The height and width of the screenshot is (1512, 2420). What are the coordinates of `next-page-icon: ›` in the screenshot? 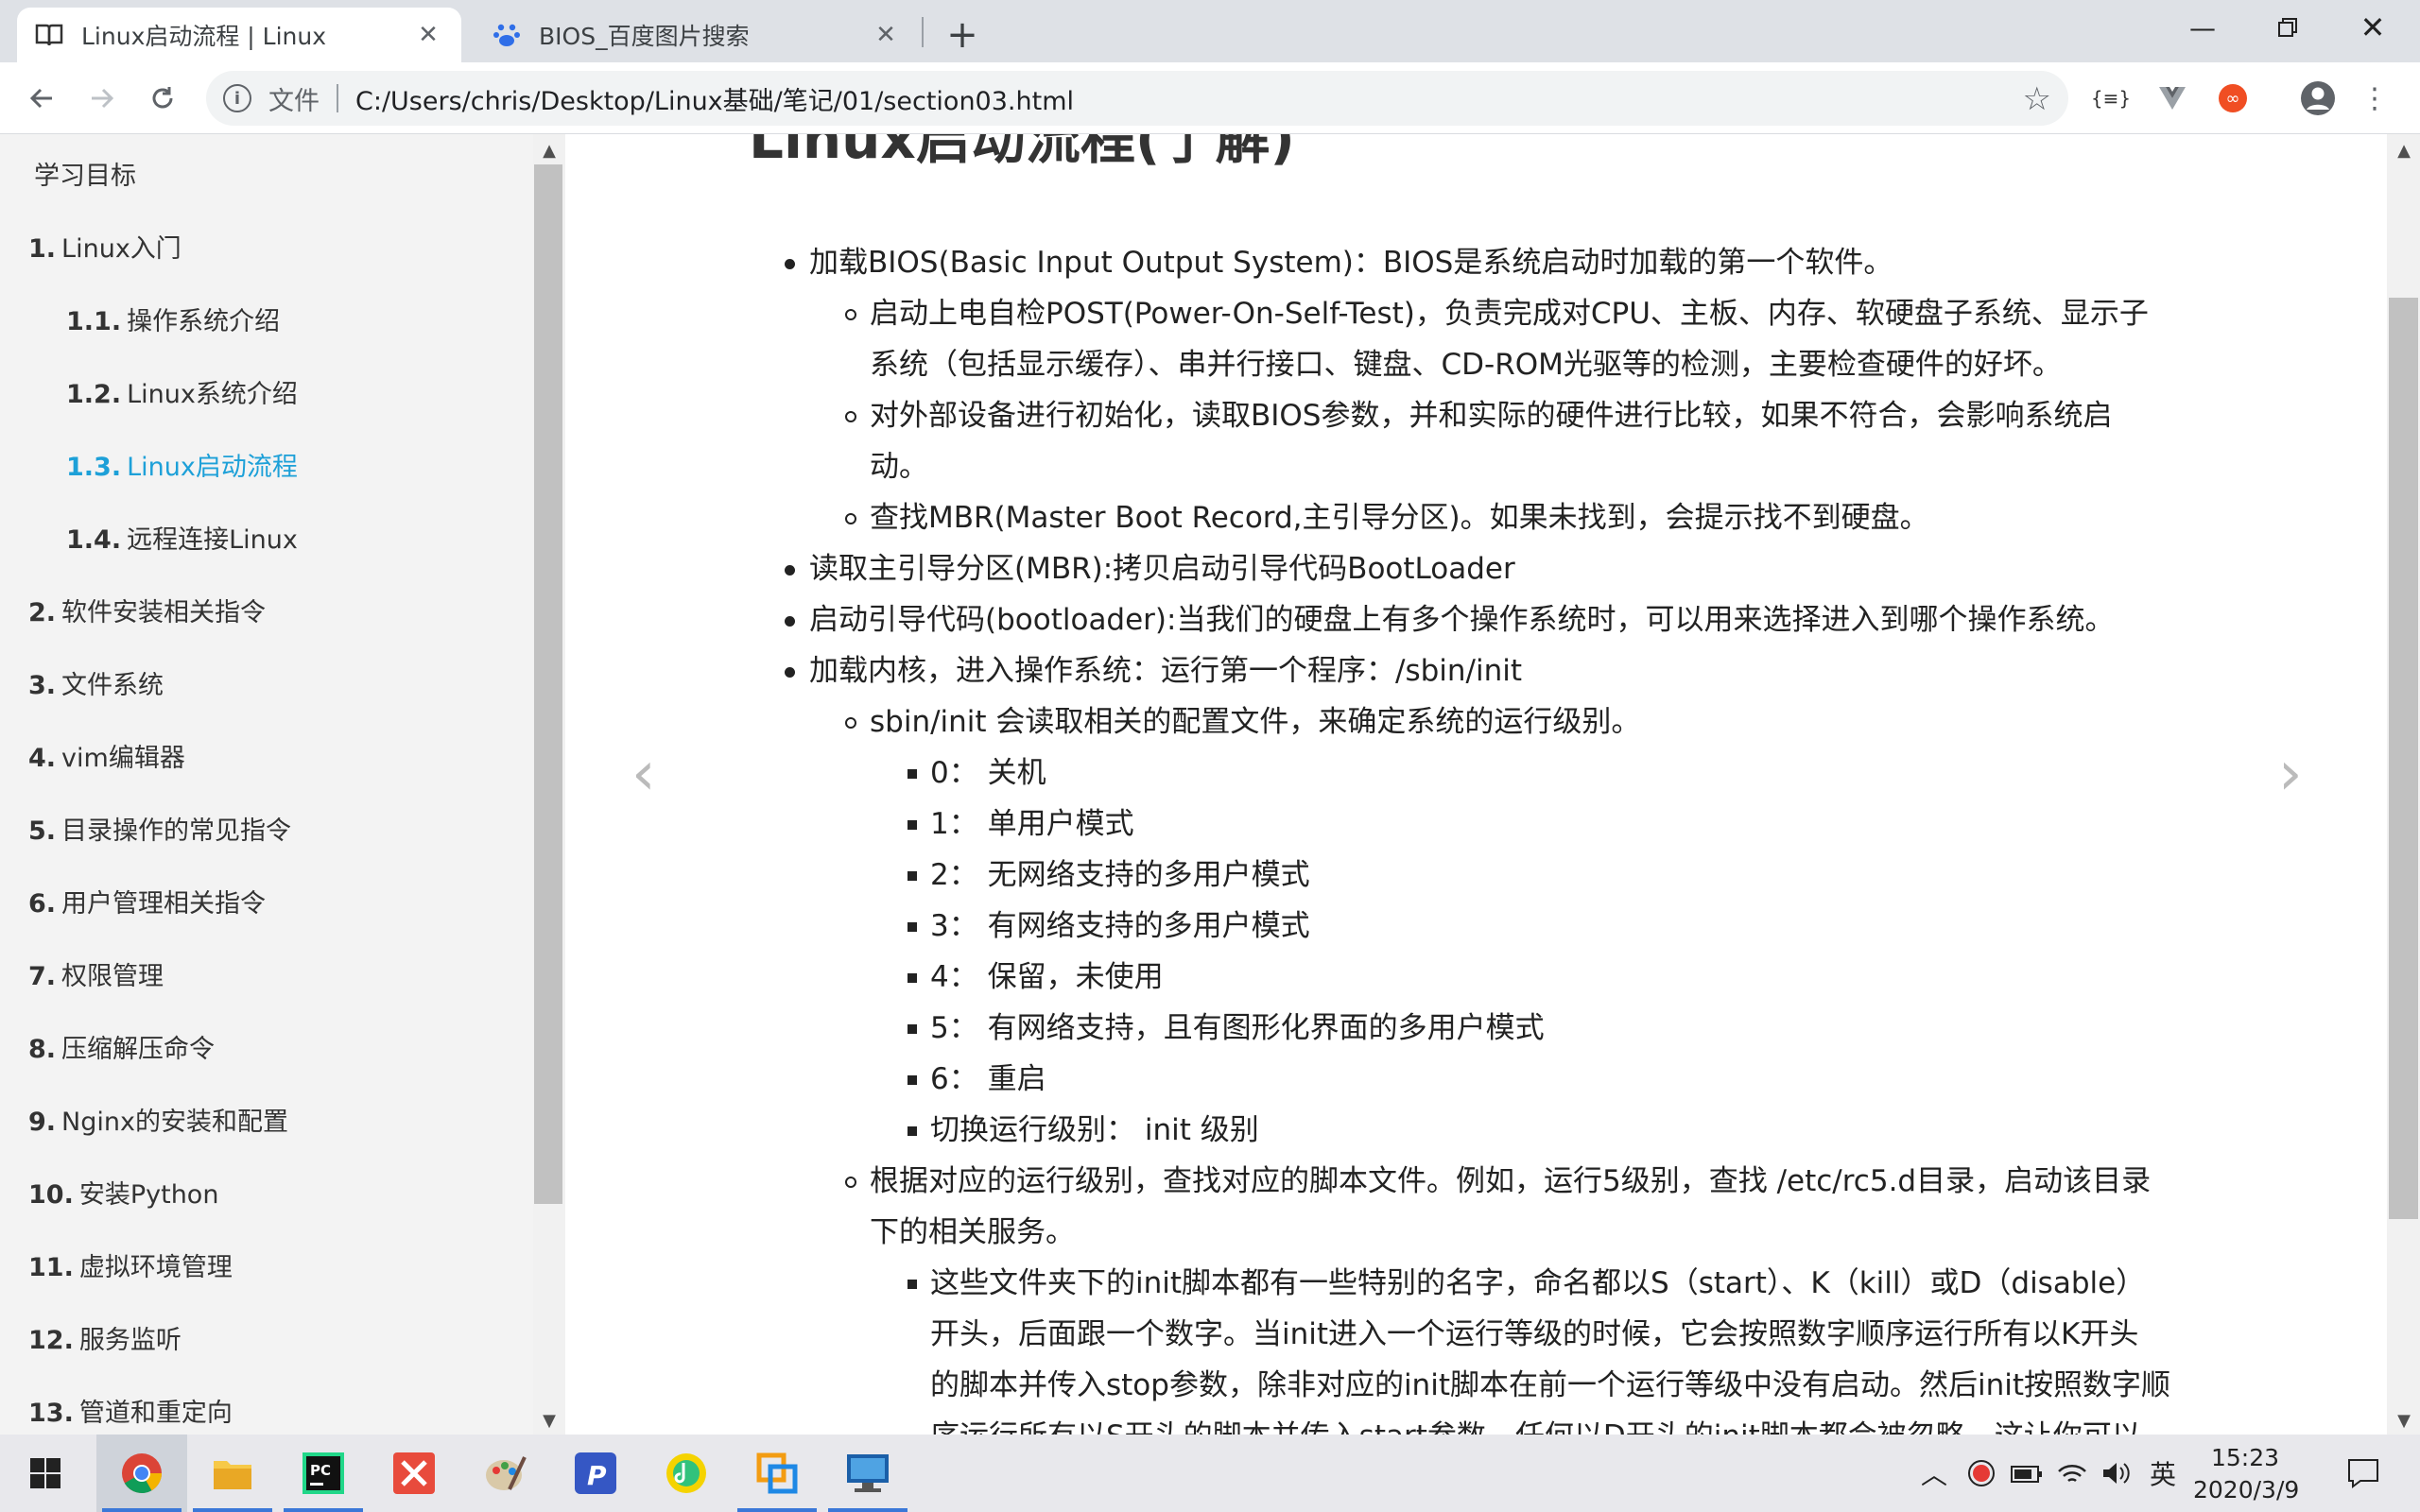 It's located at (2290, 774).